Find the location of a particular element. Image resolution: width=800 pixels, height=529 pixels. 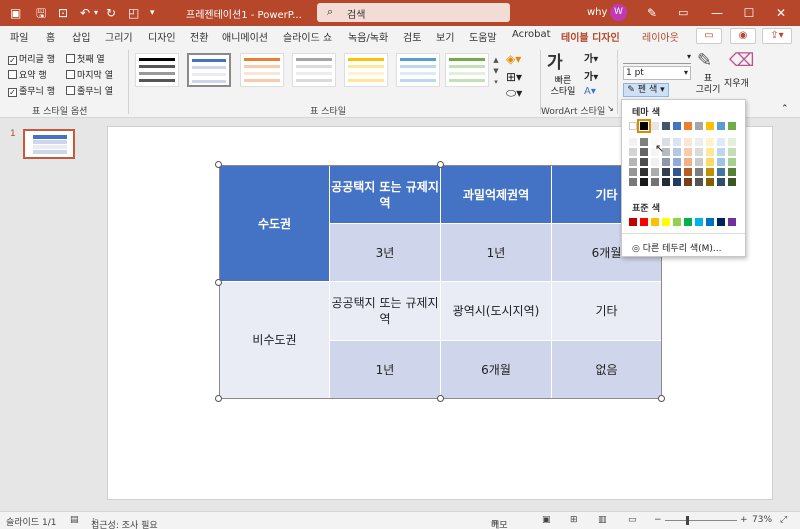

scroll-up-icon: ▲ is located at coordinates (496, 60).